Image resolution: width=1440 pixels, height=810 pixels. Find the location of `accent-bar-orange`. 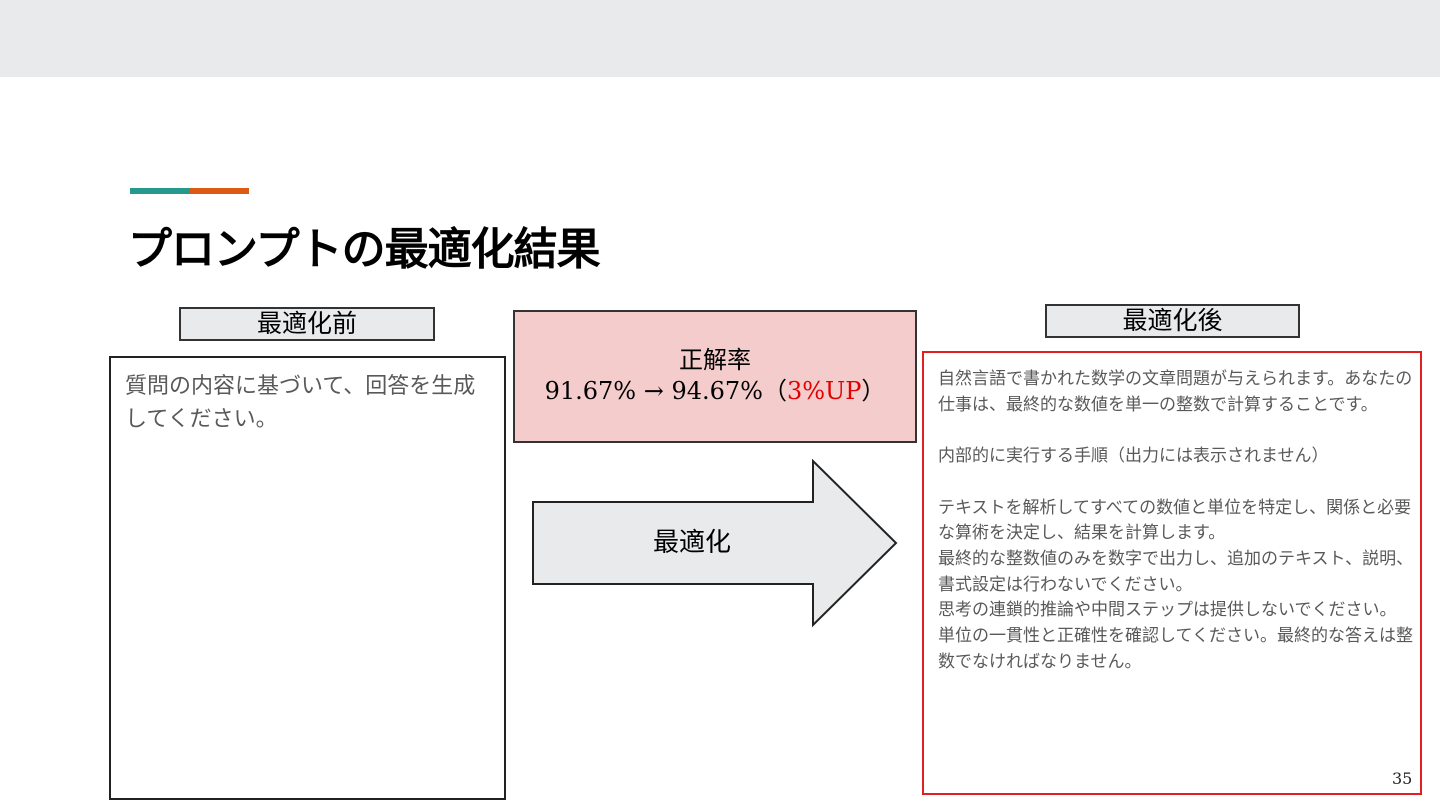

accent-bar-orange is located at coordinates (219, 191).